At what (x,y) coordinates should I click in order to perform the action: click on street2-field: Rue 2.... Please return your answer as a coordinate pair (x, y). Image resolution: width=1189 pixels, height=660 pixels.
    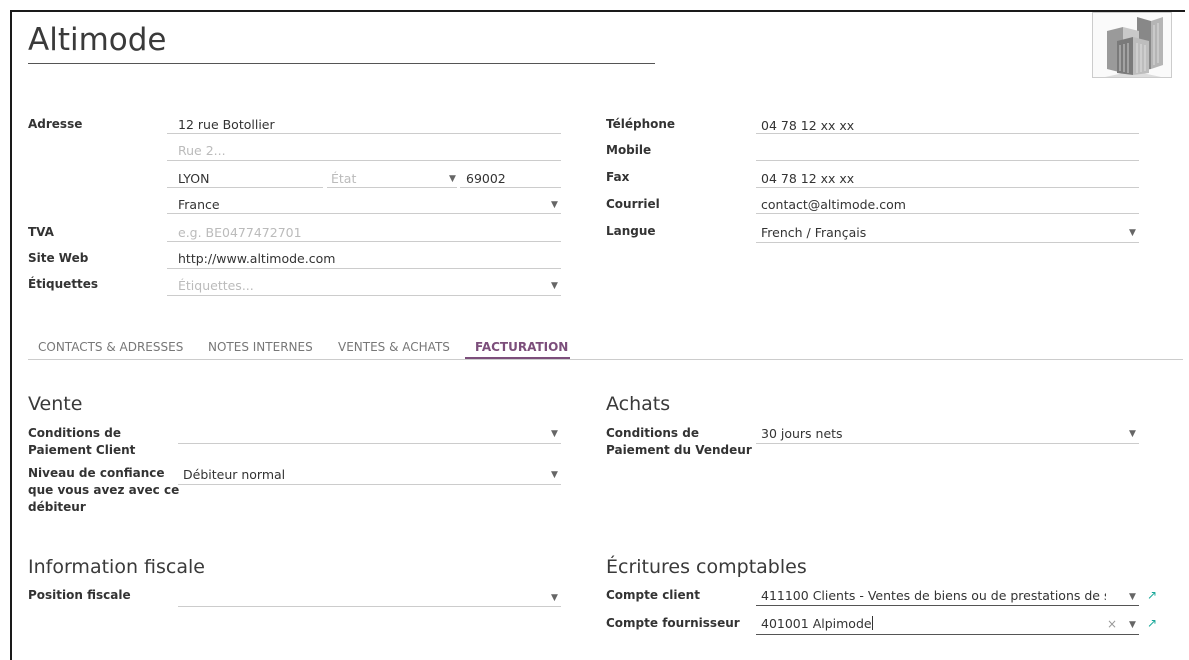
    Looking at the image, I should click on (202, 151).